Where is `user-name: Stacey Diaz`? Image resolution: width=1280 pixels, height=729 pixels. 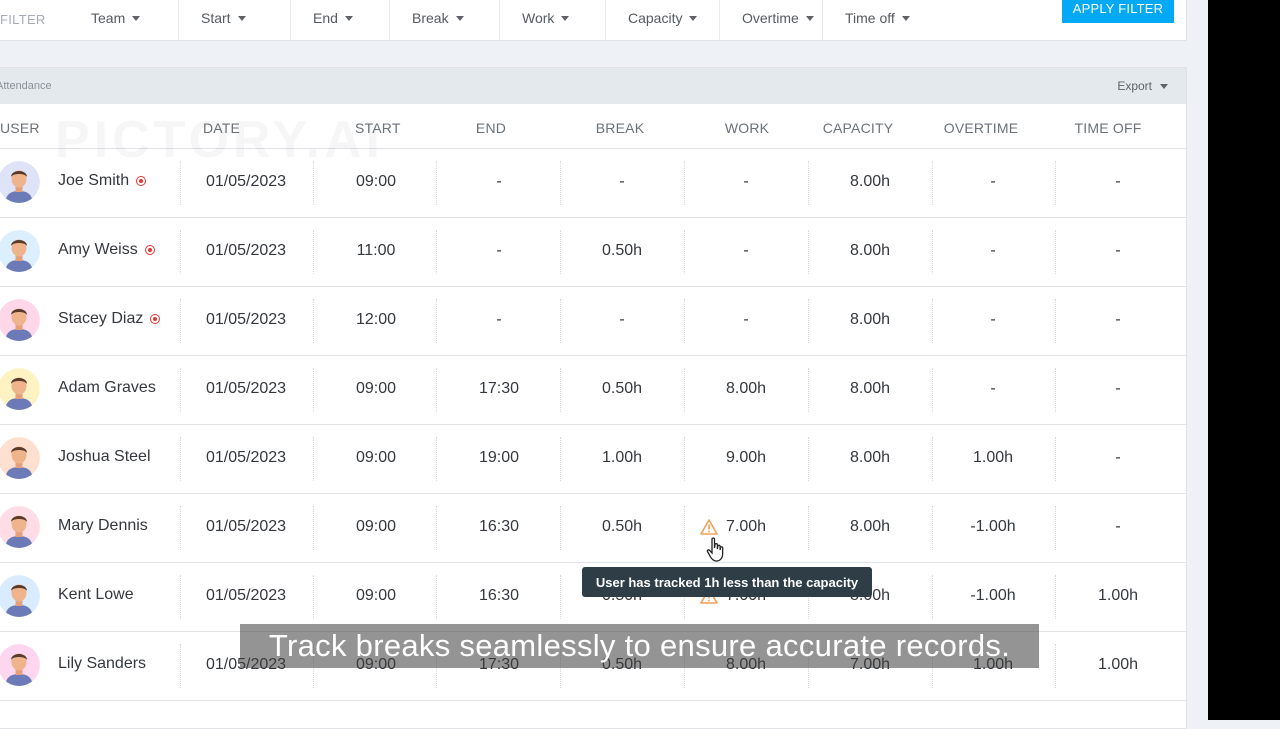
user-name: Stacey Diaz is located at coordinates (109, 319).